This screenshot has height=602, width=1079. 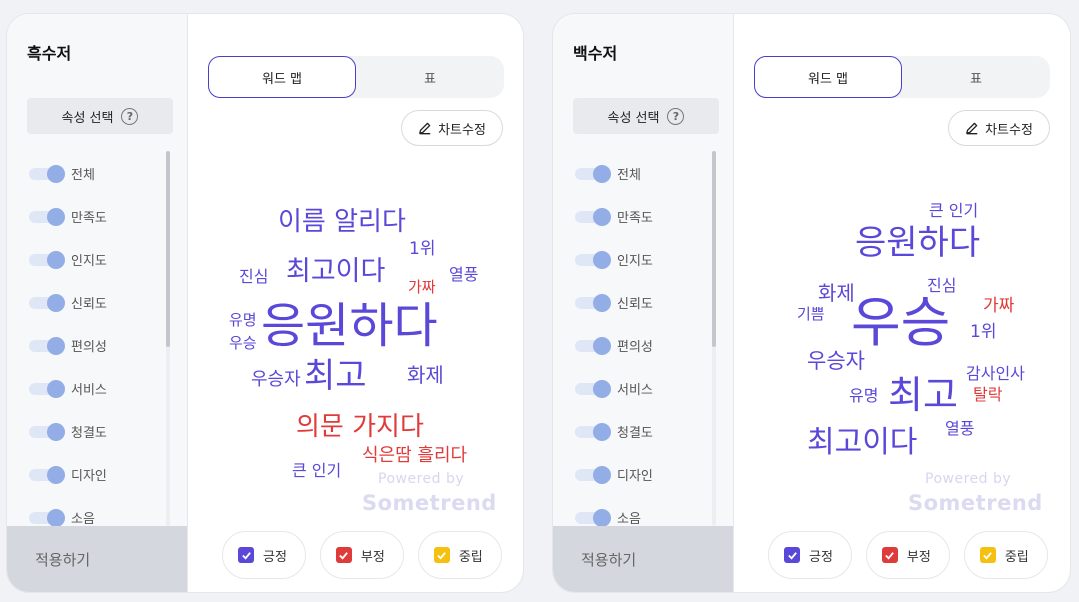 I want to click on word: 식은땀 흘리다, so click(x=414, y=456).